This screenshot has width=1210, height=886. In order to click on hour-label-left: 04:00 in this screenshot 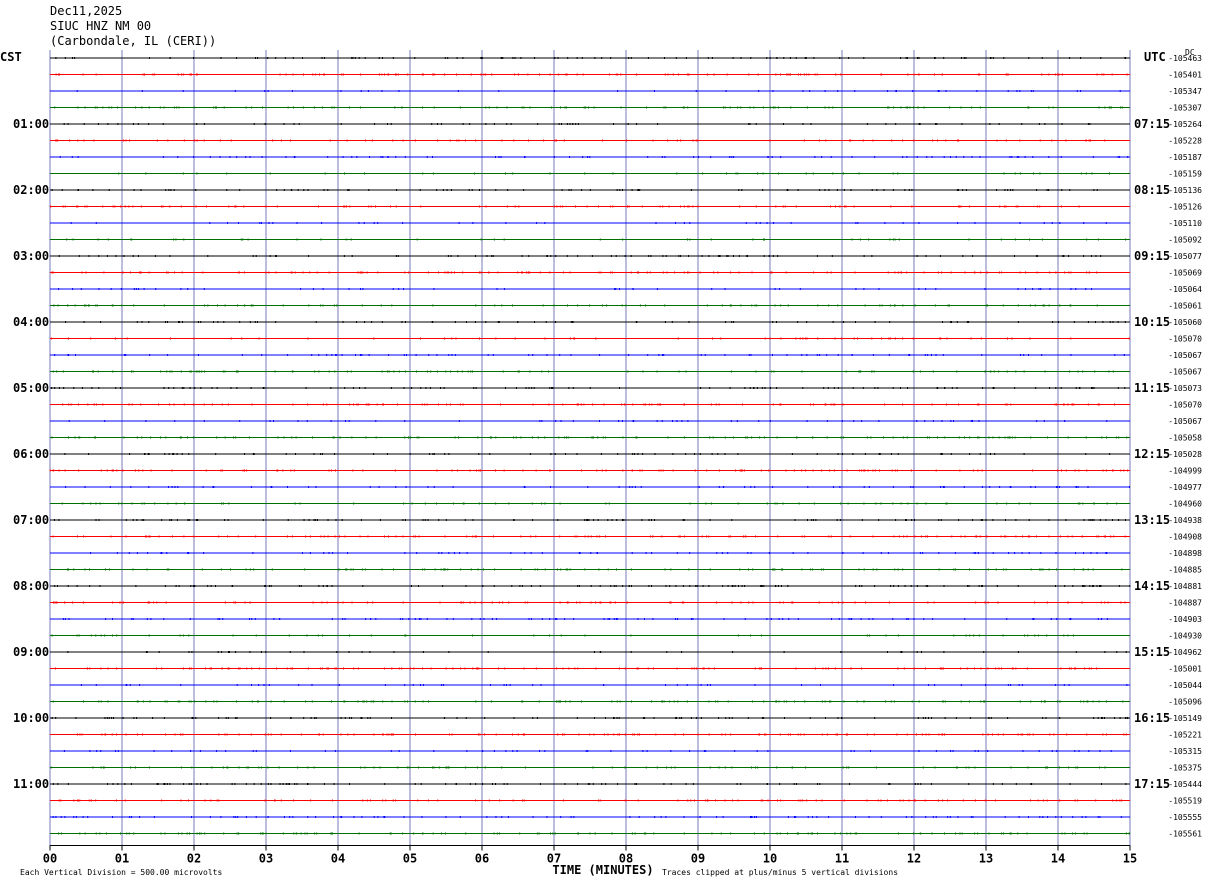, I will do `click(31, 322)`.